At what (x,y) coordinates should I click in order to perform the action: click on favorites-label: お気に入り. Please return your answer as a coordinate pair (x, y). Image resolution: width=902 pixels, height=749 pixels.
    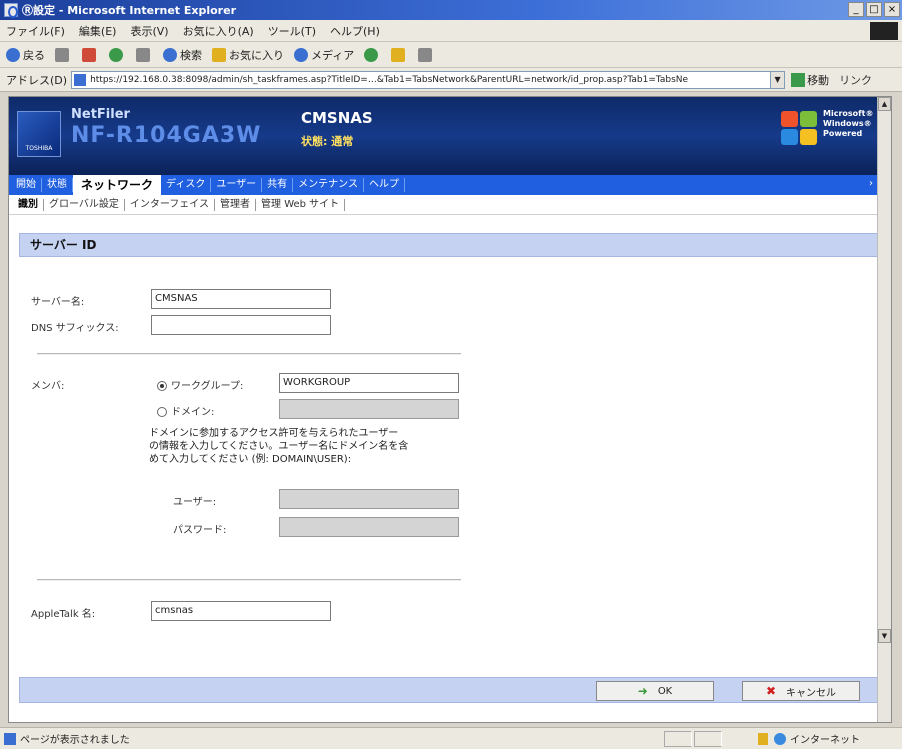
    Looking at the image, I should click on (256, 55).